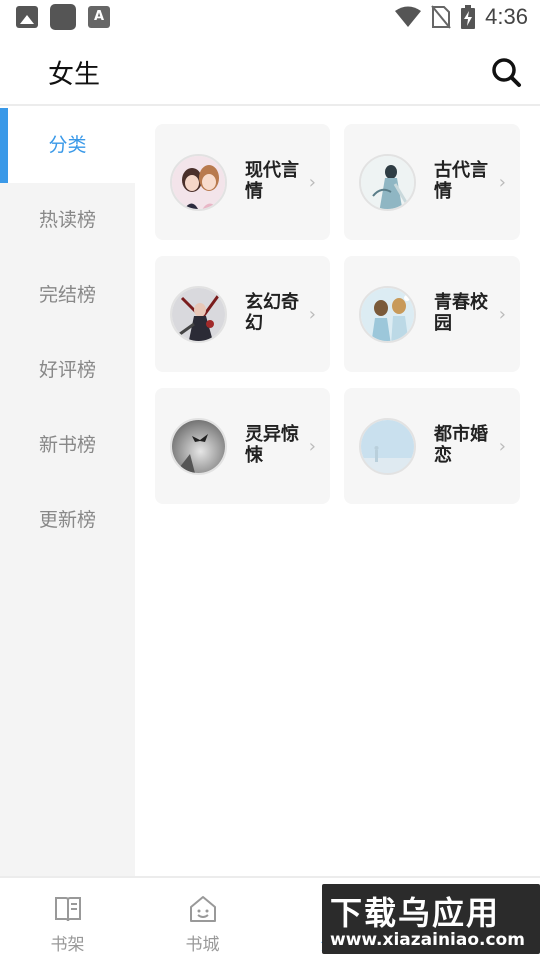 The image size is (540, 960). What do you see at coordinates (242, 182) in the screenshot?
I see `category-card: 现代言情 ›` at bounding box center [242, 182].